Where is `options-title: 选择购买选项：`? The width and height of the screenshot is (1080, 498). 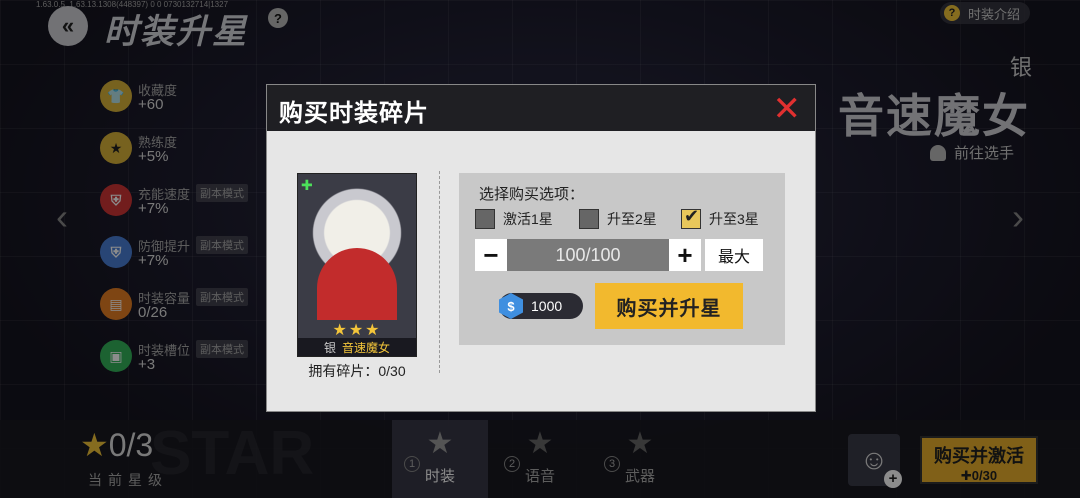
options-title: 选择购买选项： is located at coordinates (532, 194).